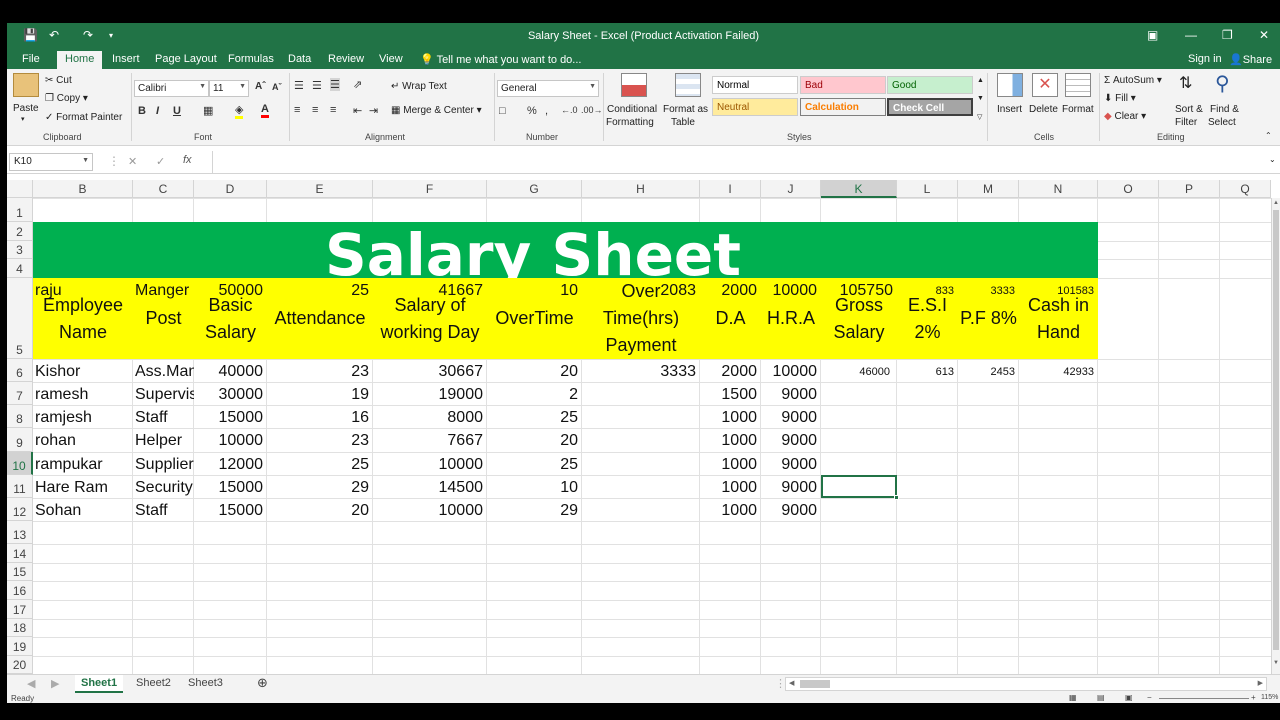  Describe the element at coordinates (640, 371) in the screenshot. I see `cell-h6: 3333` at that location.